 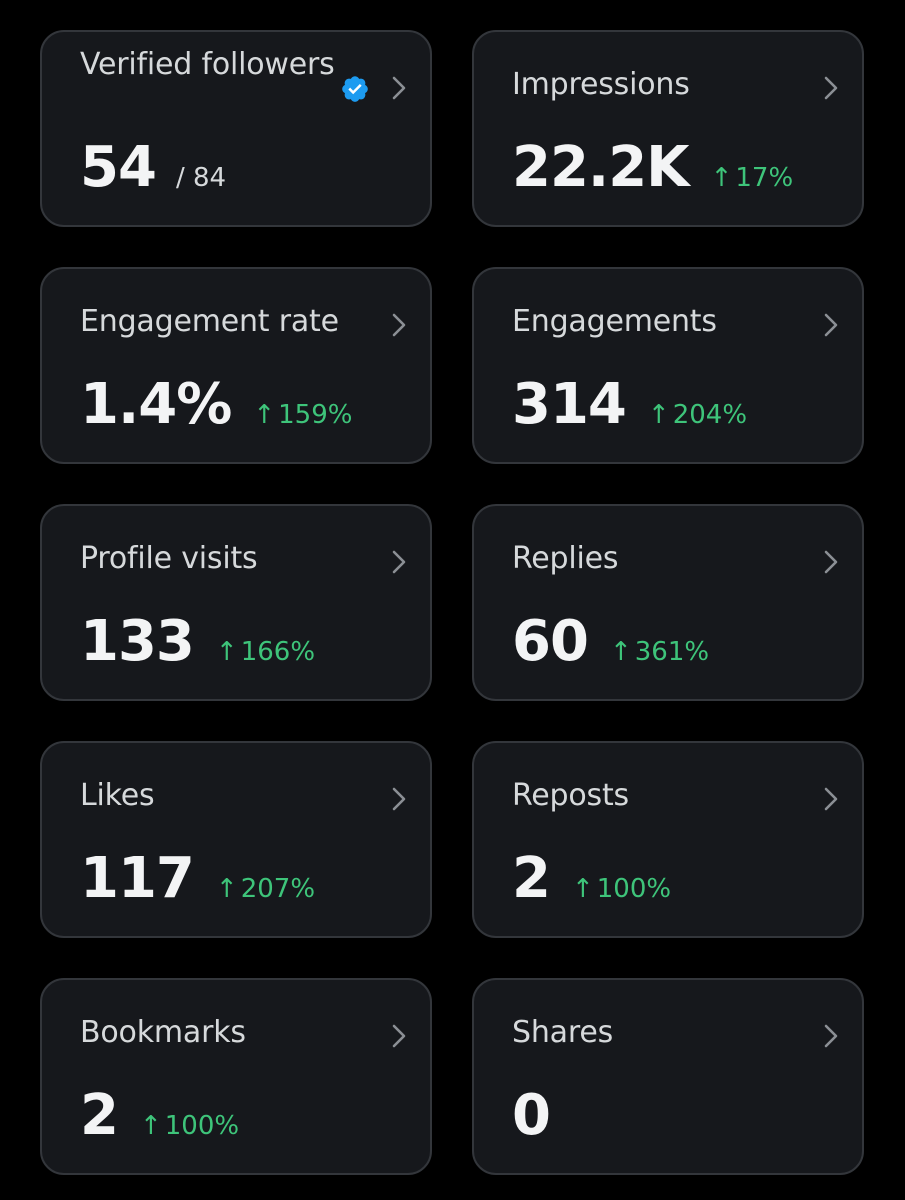 What do you see at coordinates (207, 64) in the screenshot?
I see `card-title: Verified followers` at bounding box center [207, 64].